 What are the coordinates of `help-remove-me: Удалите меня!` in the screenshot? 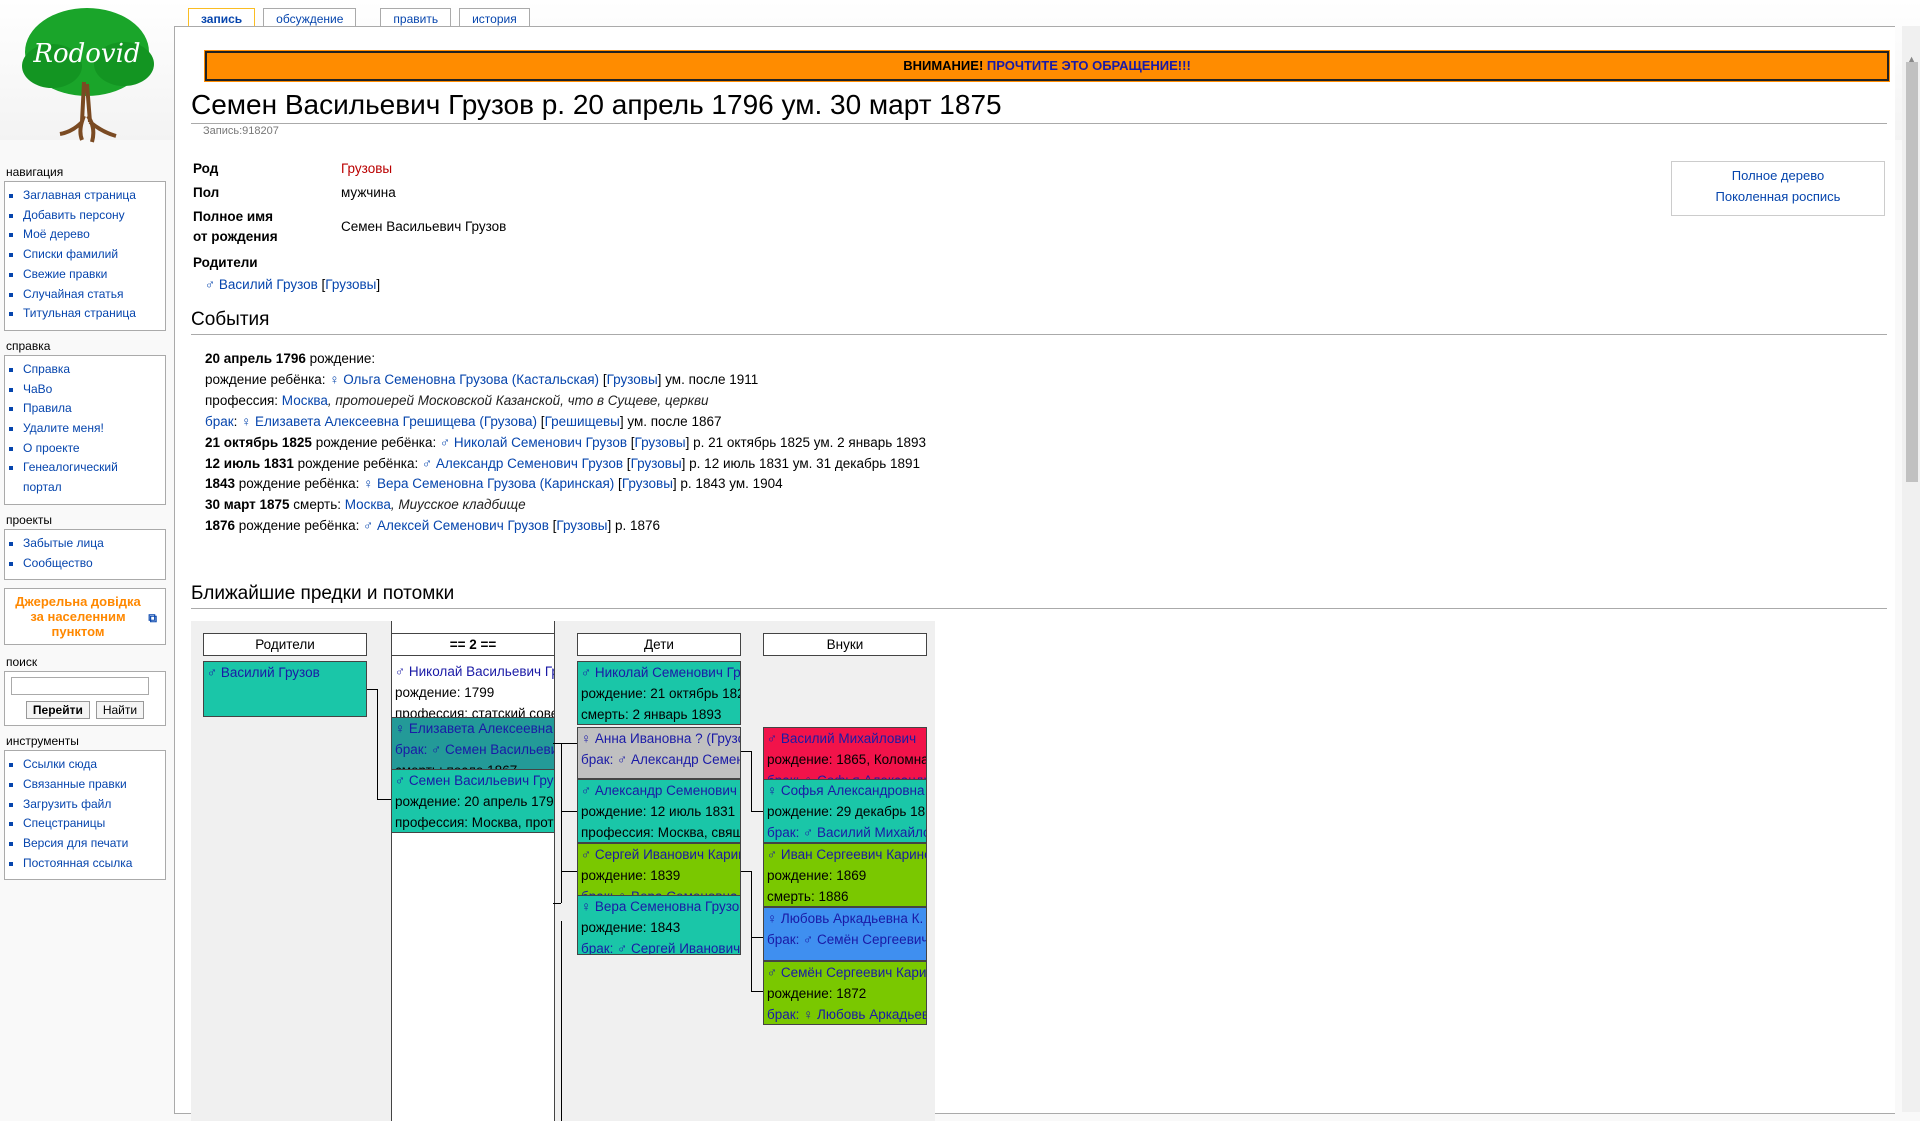 It's located at (93, 429).